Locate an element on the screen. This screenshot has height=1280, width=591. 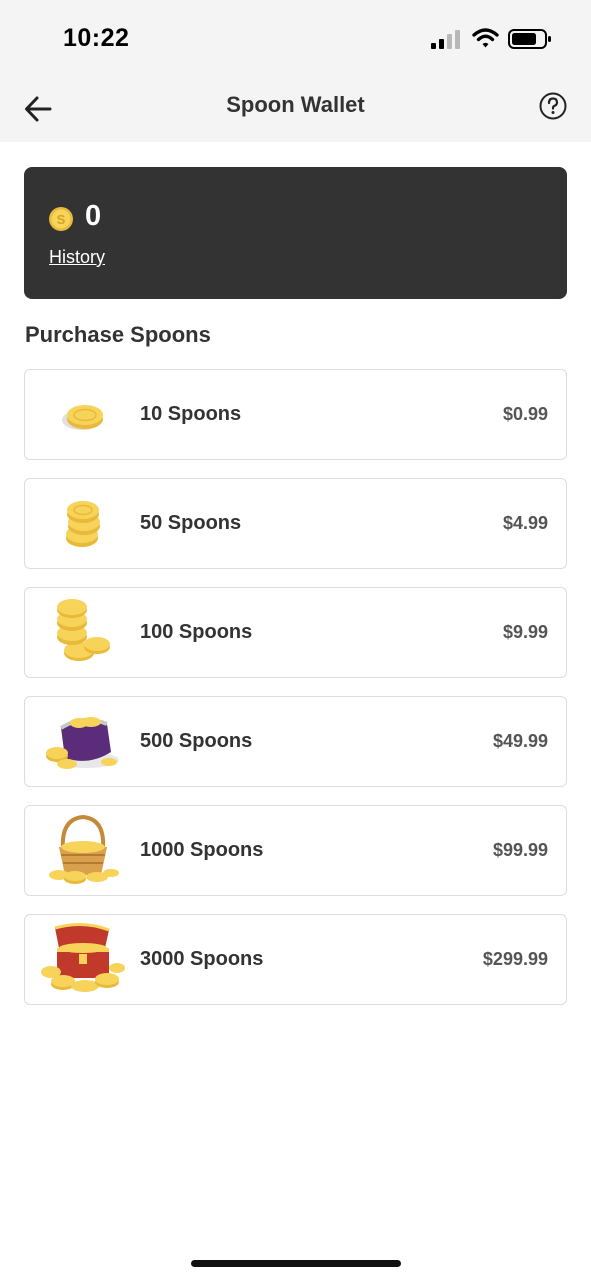
spoon-coin-icon: S is located at coordinates (61, 219).